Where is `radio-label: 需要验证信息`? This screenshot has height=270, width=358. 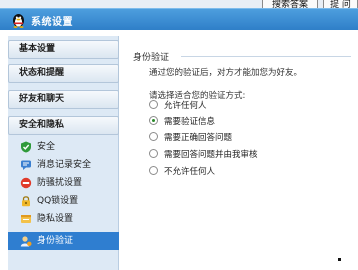 radio-label: 需要验证信息 is located at coordinates (190, 122).